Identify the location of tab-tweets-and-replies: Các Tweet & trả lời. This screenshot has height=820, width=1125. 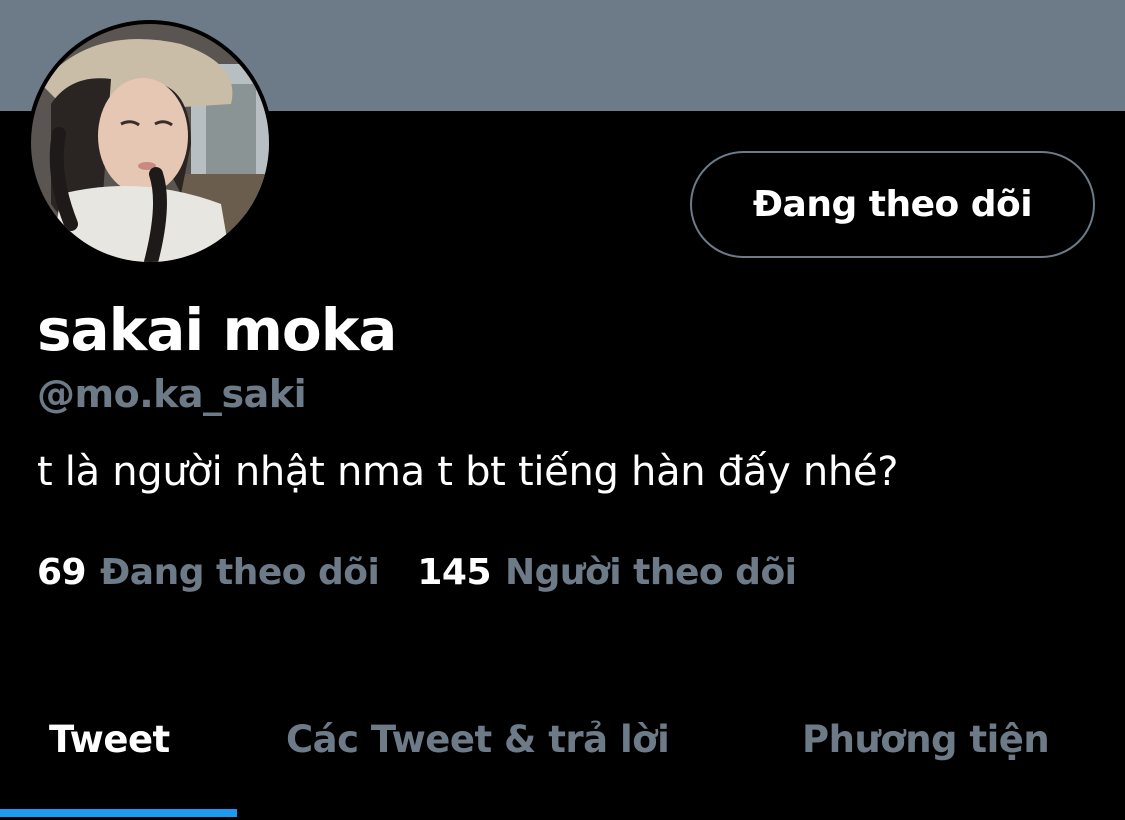
(478, 739).